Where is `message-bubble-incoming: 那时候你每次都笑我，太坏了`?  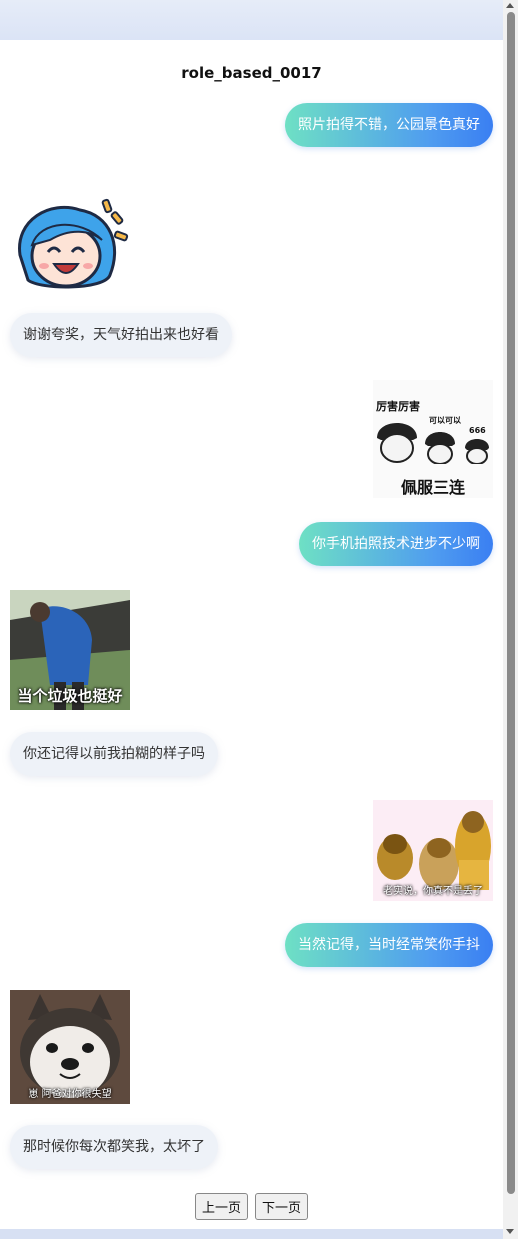 message-bubble-incoming: 那时候你每次都笑我，太坏了 is located at coordinates (114, 1147).